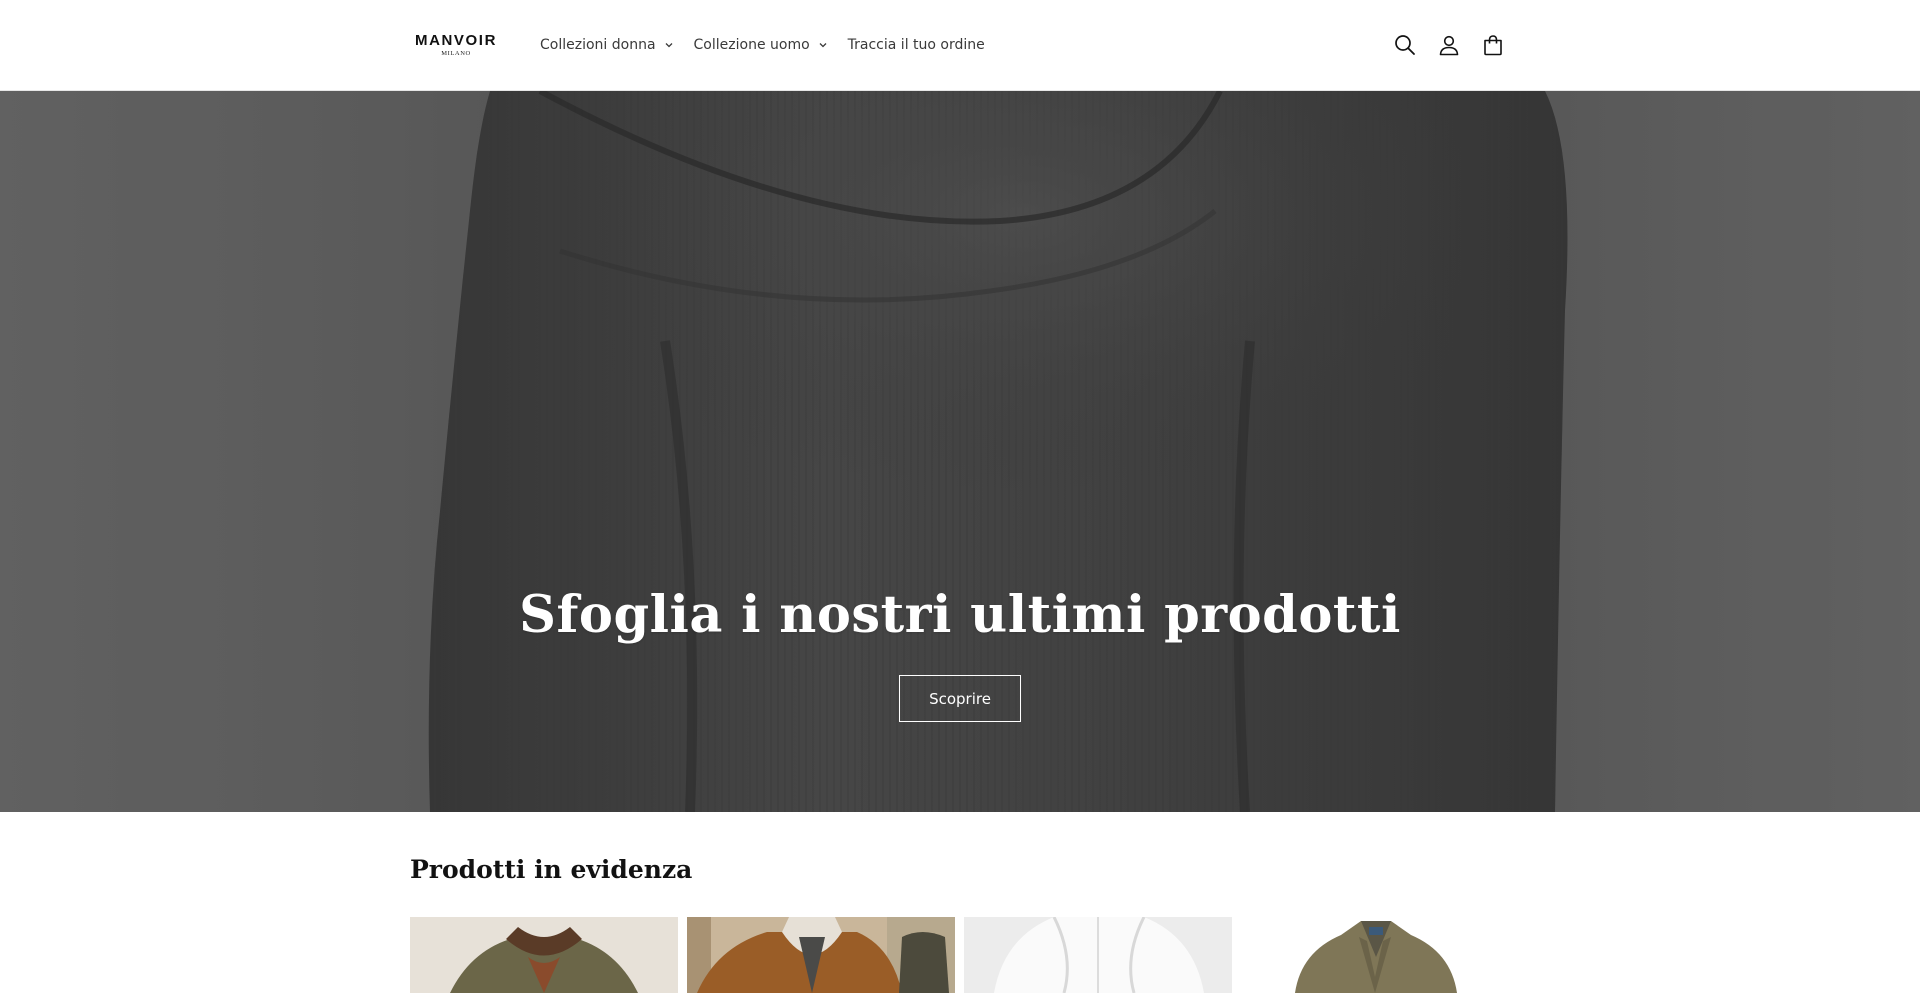 This screenshot has width=1920, height=993. I want to click on hero-title: Sfoglia i nostri ultimi prodotti, so click(960, 615).